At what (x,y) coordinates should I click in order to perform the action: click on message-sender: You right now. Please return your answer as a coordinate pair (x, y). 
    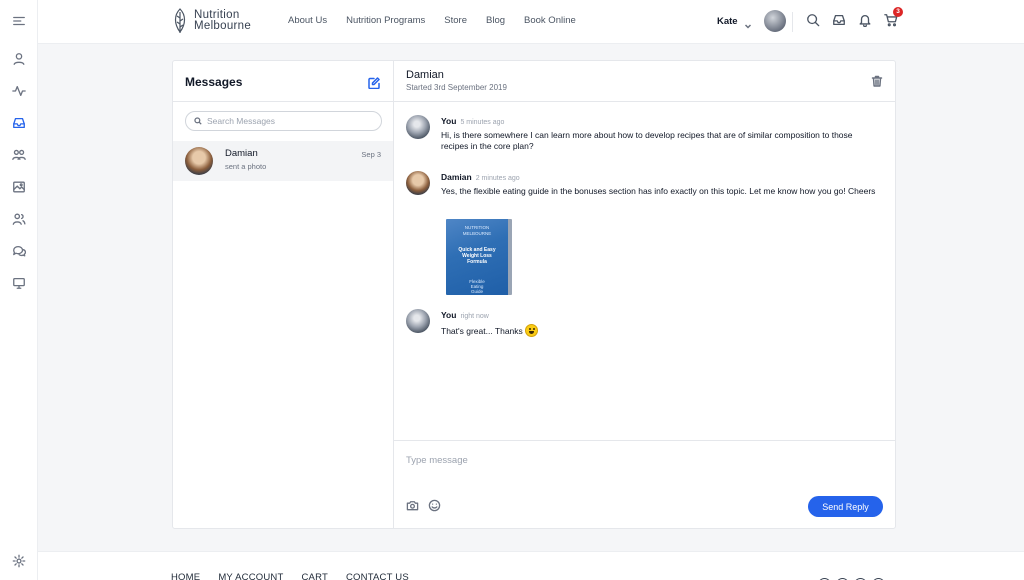
    Looking at the image, I should click on (465, 315).